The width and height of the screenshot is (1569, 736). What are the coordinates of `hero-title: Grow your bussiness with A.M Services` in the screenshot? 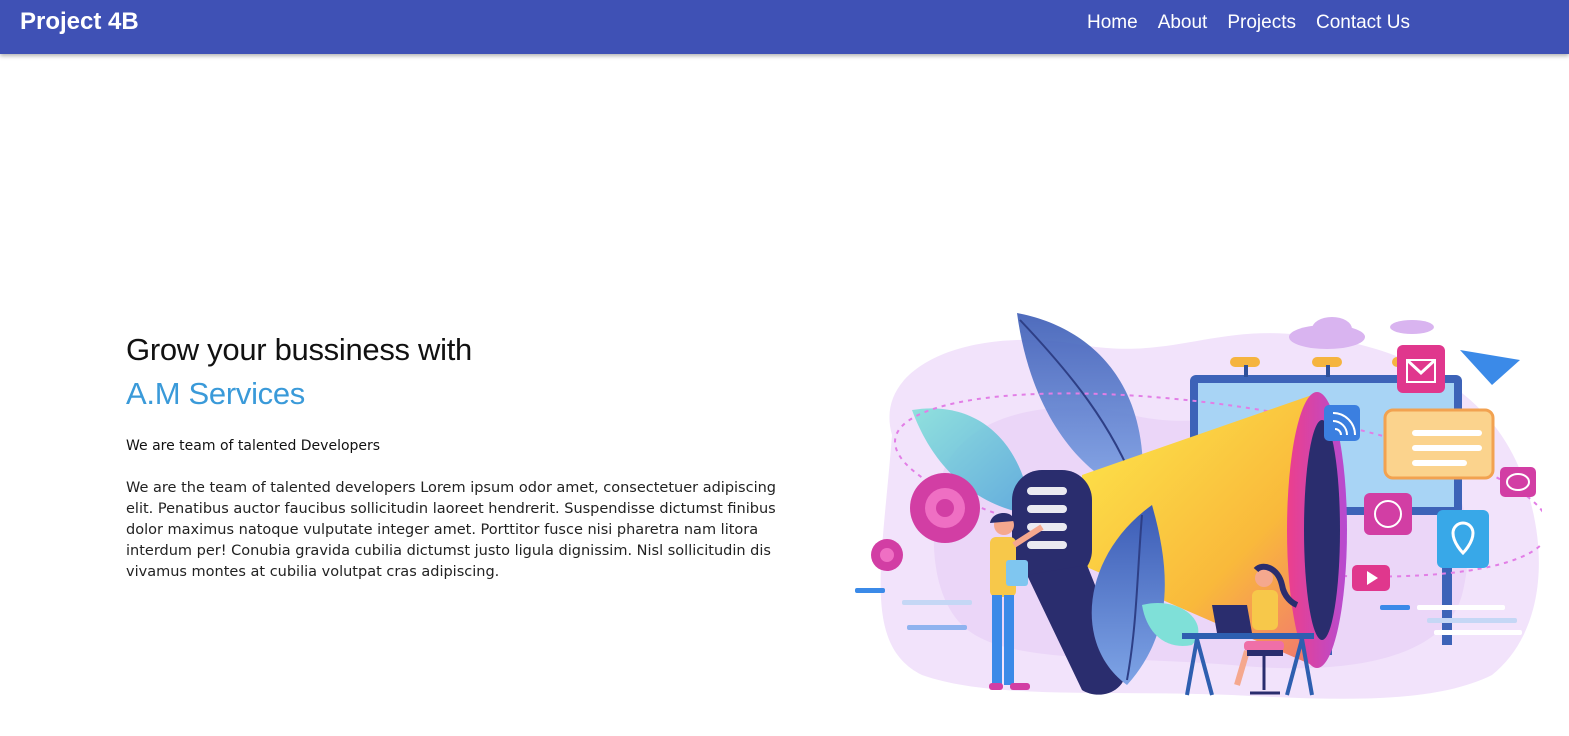 It's located at (461, 372).